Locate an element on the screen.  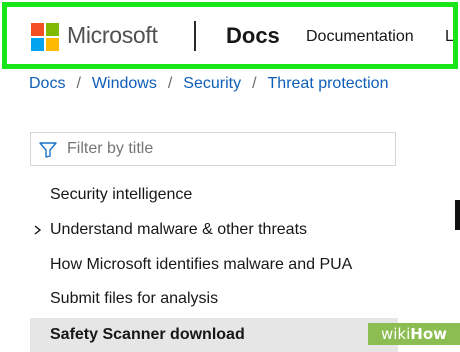
breadcrumb-docs: Docs is located at coordinates (47, 83).